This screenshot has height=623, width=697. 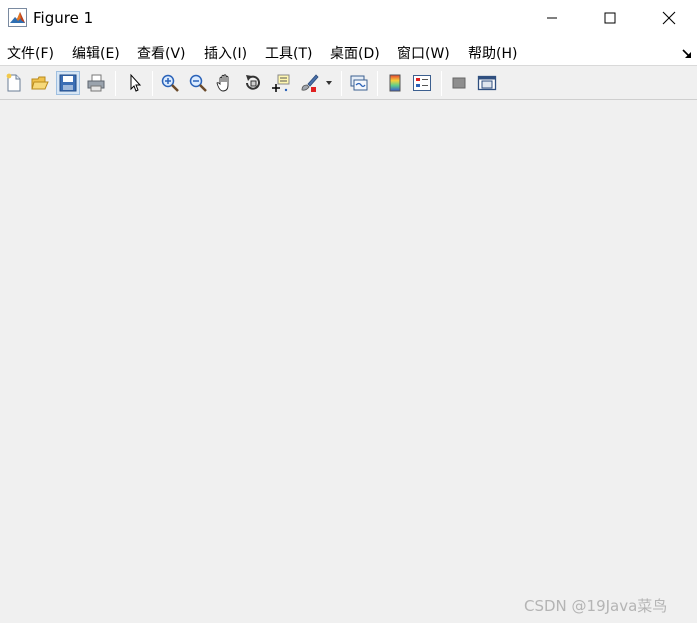 I want to click on edit-plot-button, so click(x=135, y=83).